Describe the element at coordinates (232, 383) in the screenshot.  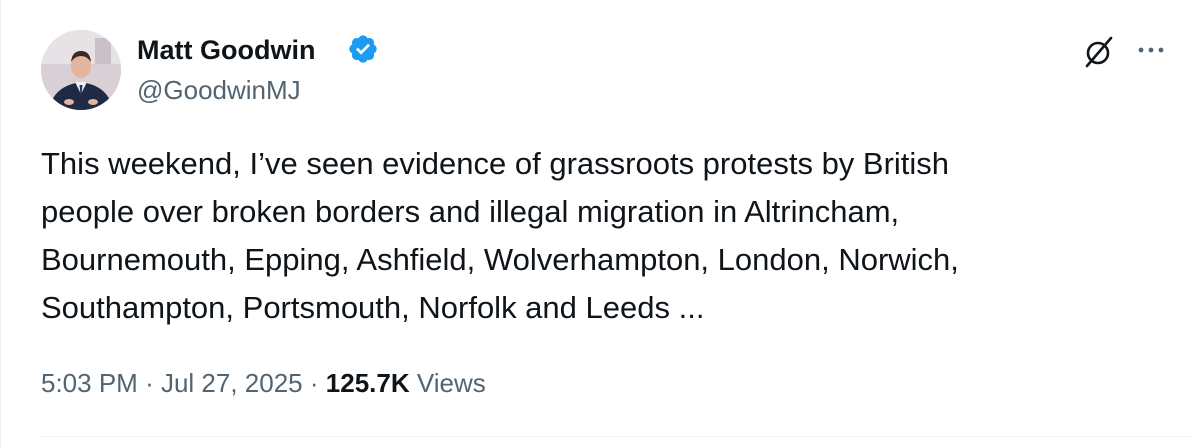
I see `tweet-date: Jul 27, 2025` at that location.